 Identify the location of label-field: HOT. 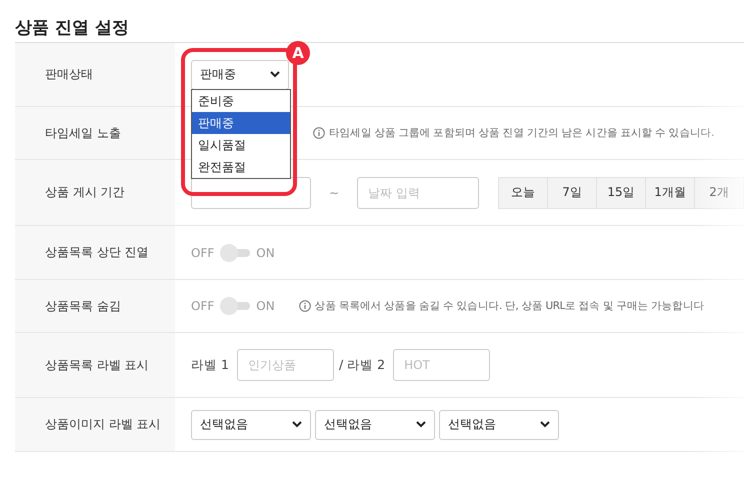
(441, 365).